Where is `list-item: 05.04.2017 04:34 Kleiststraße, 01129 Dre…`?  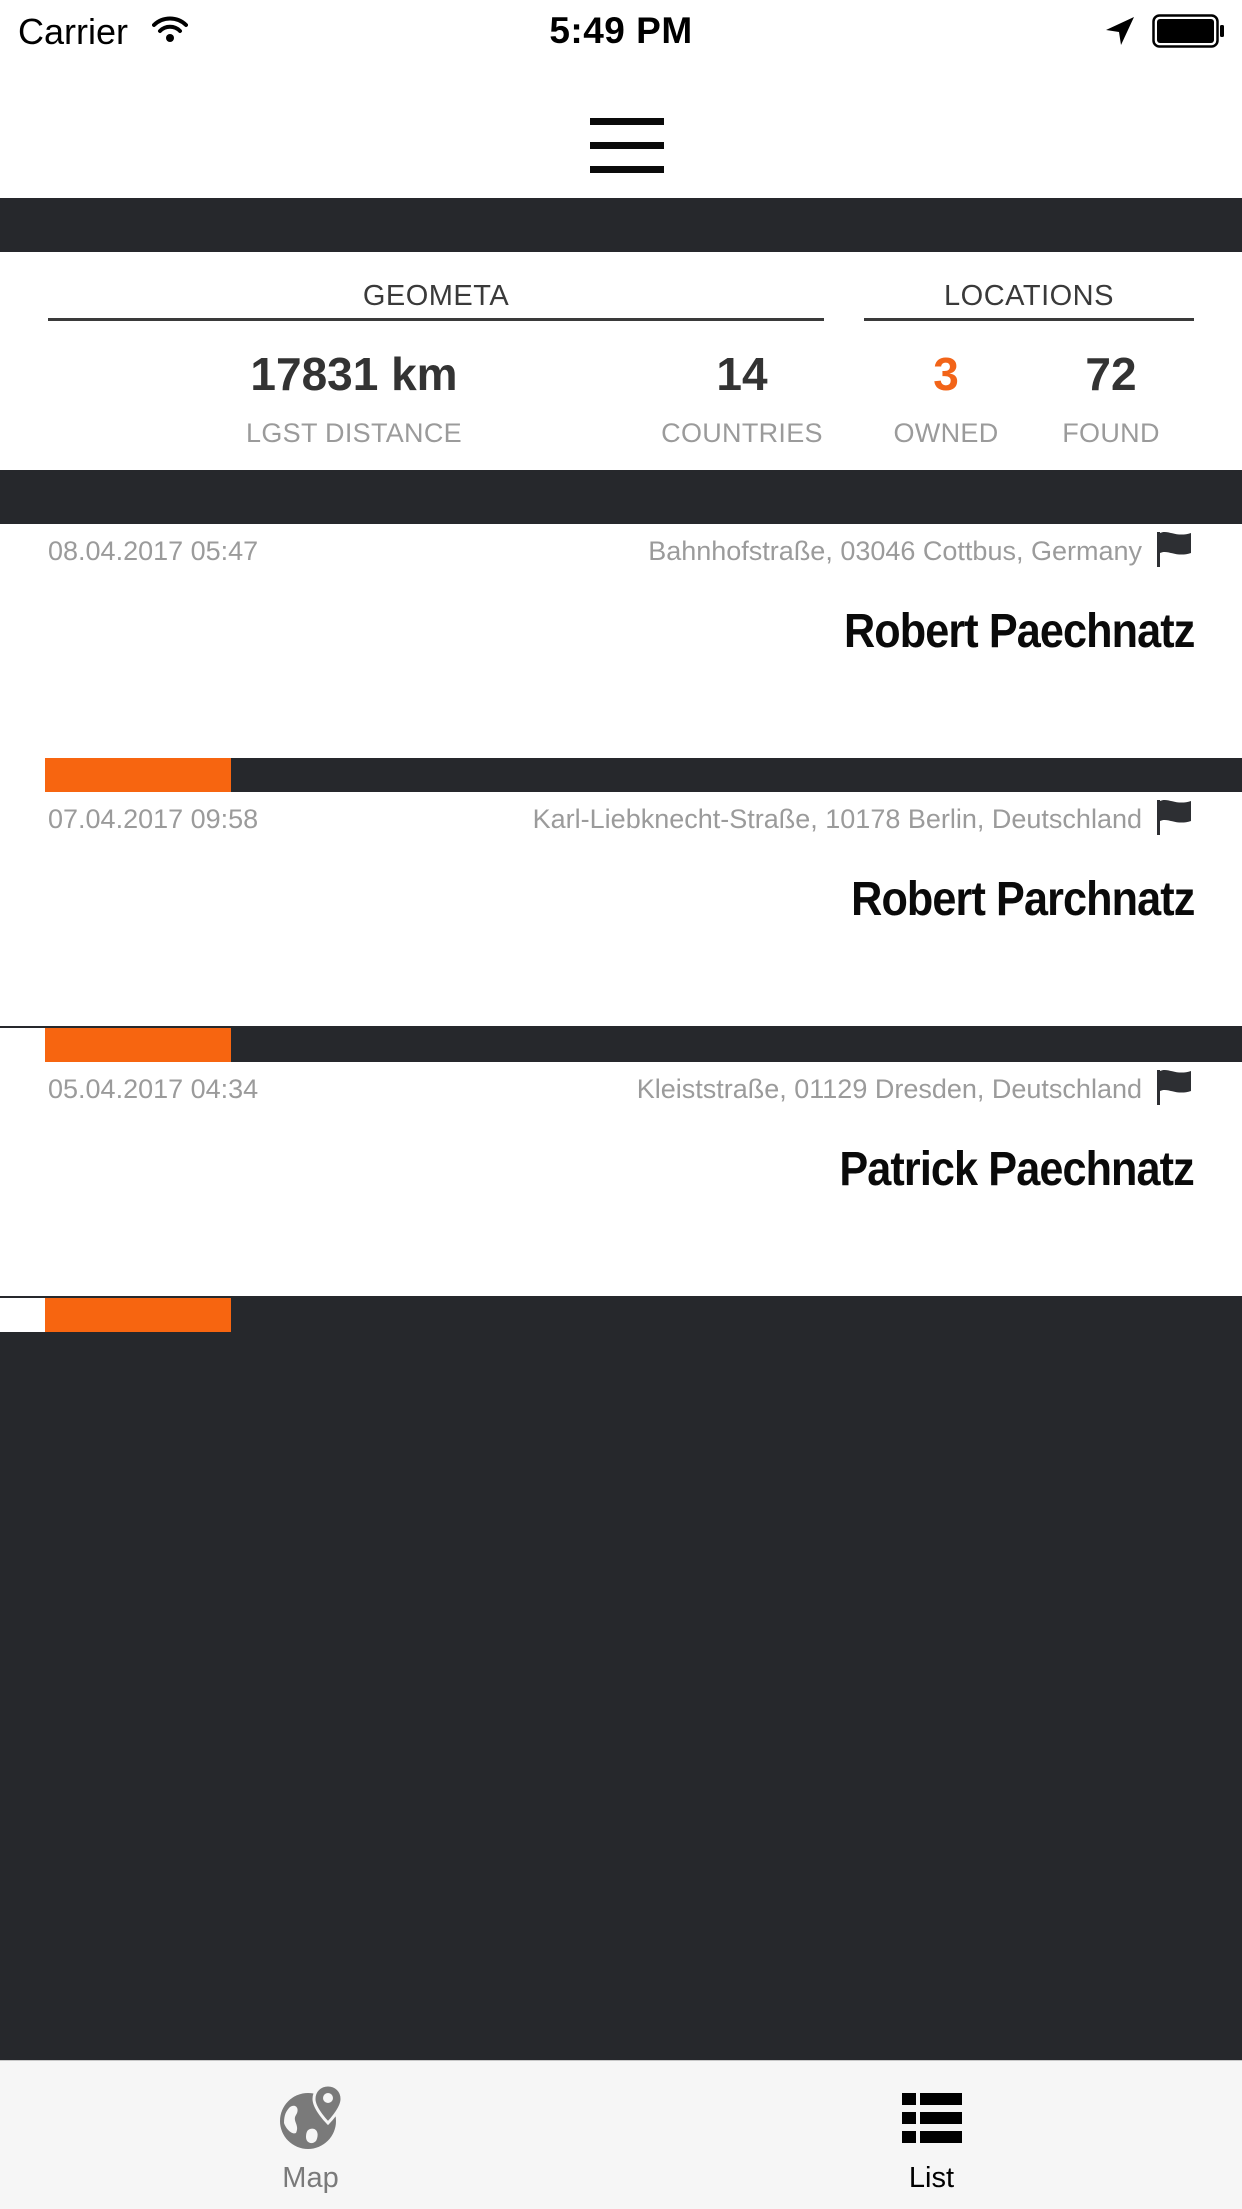
list-item: 05.04.2017 04:34 Kleiststraße, 01129 Dre… is located at coordinates (621, 1179).